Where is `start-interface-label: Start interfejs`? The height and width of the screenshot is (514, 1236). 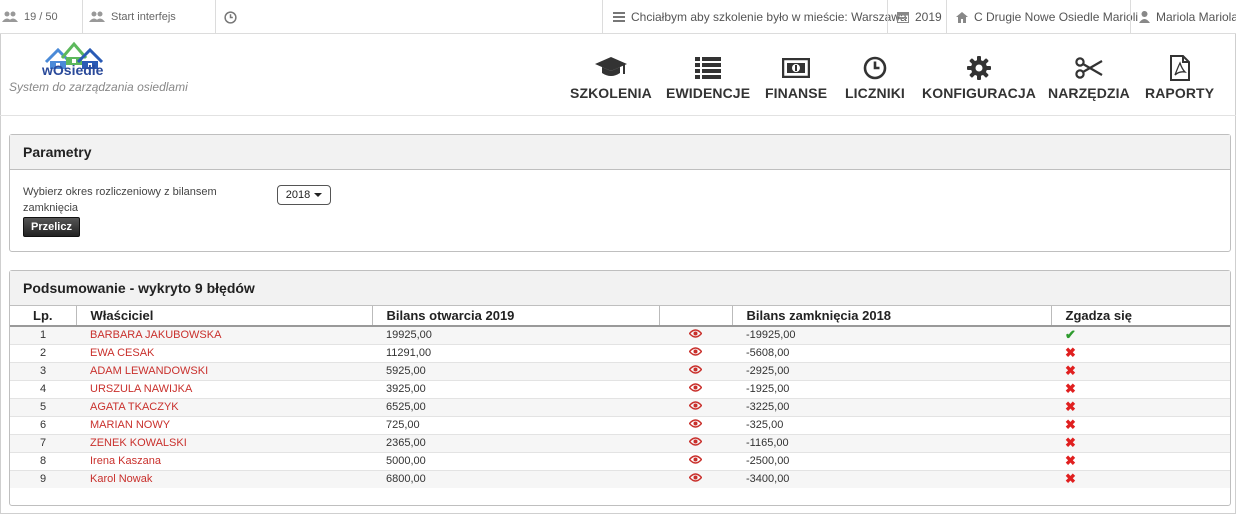 start-interface-label: Start interfejs is located at coordinates (143, 17).